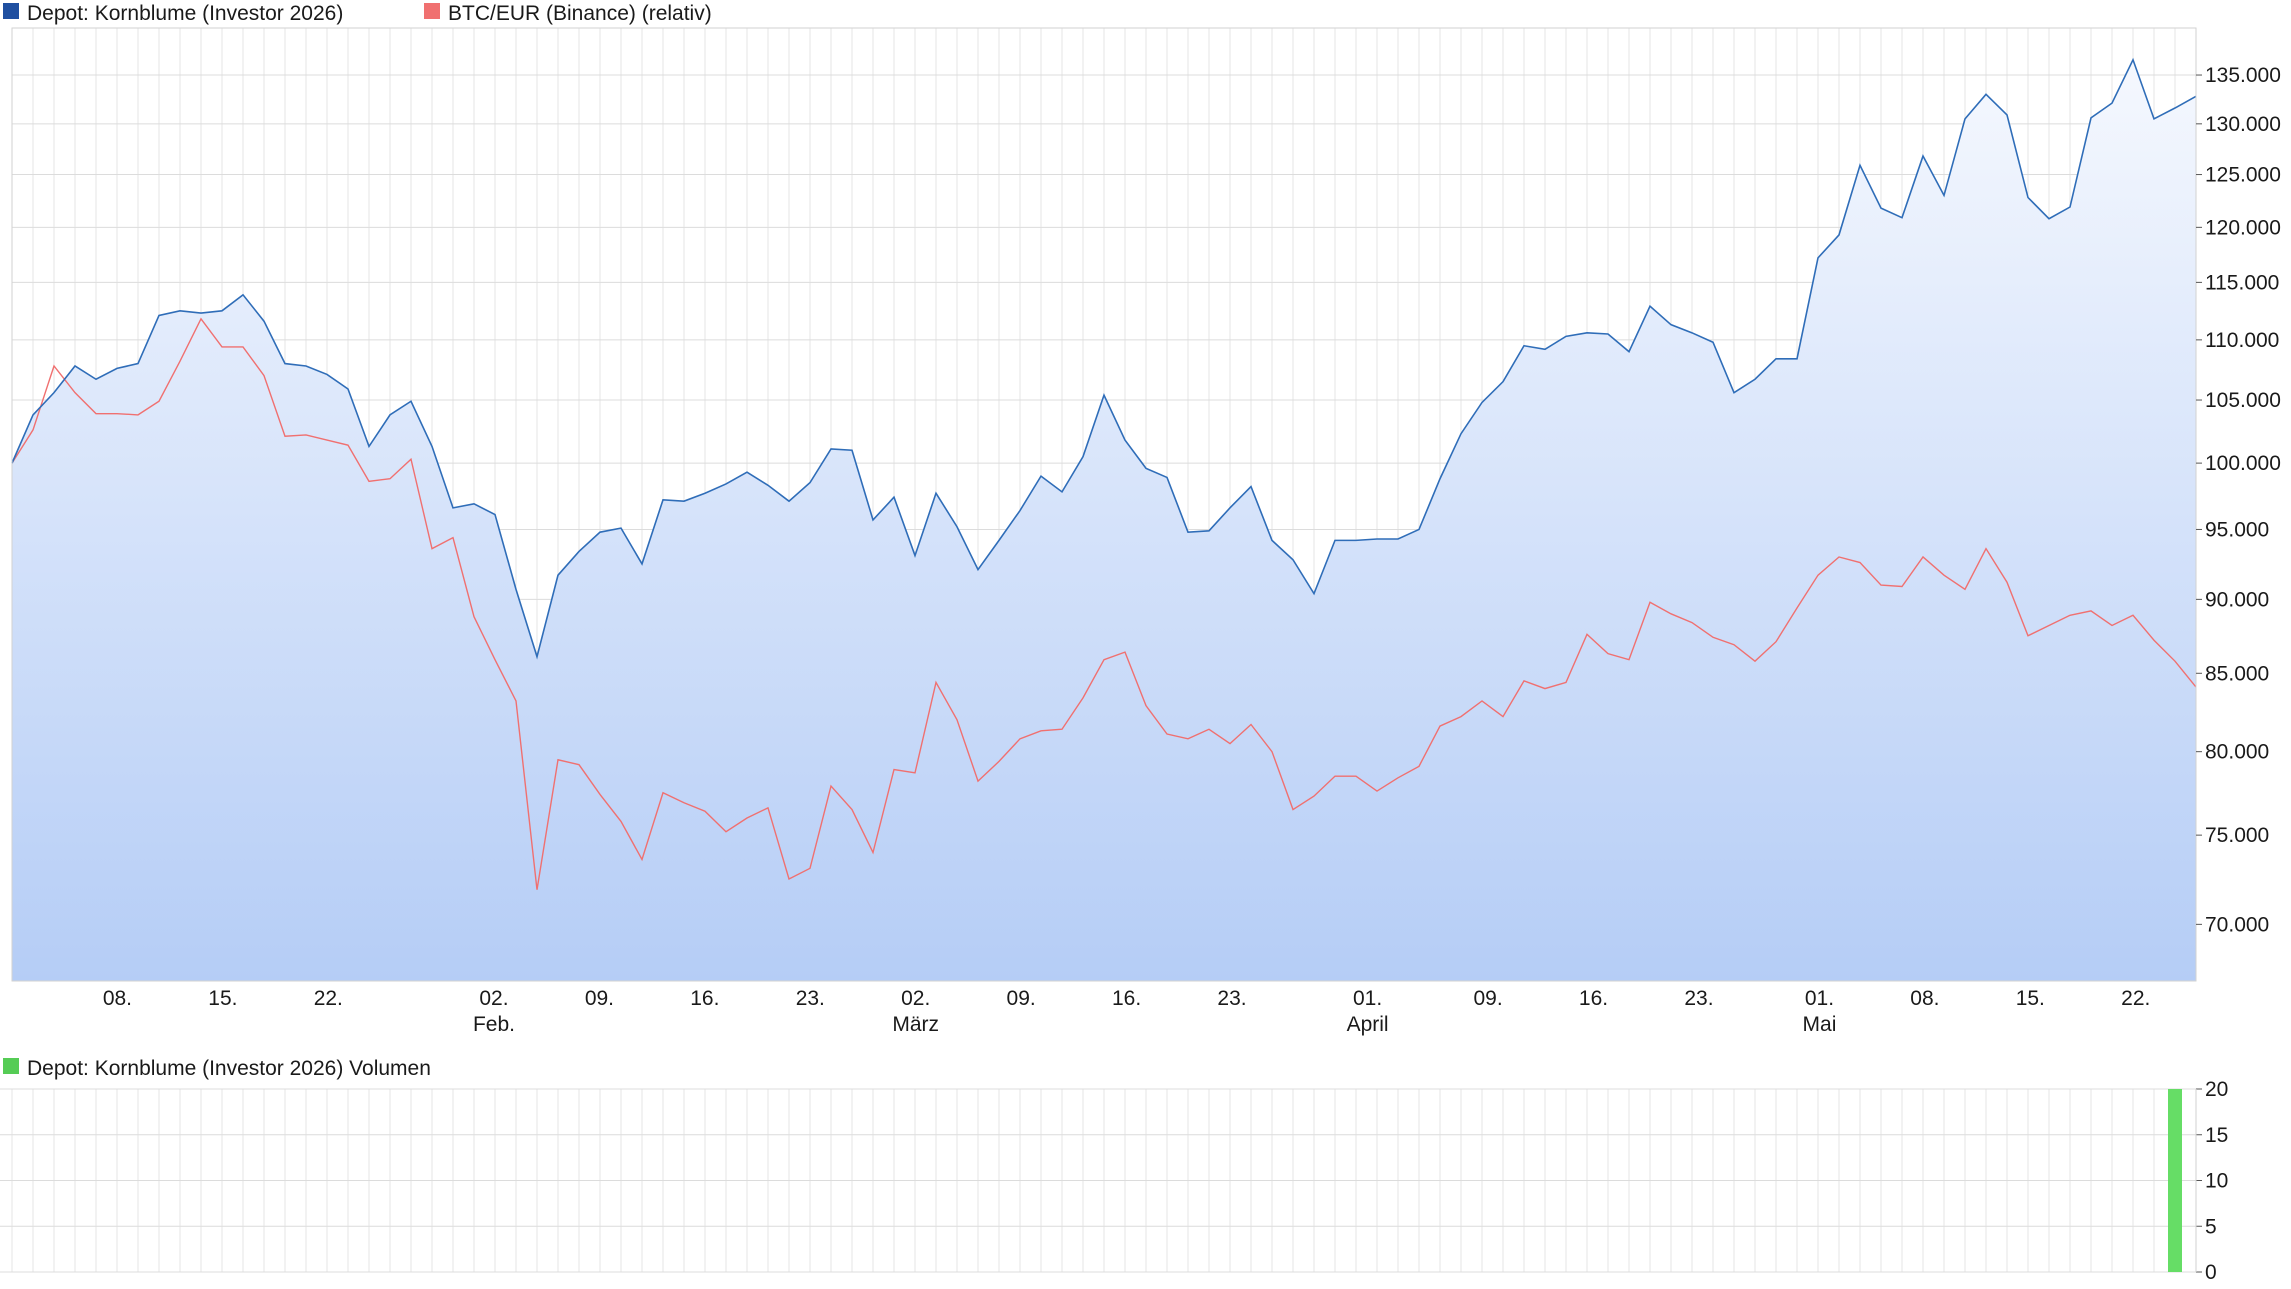 This screenshot has width=2291, height=1289. I want to click on volume-bar, so click(2175, 1180).